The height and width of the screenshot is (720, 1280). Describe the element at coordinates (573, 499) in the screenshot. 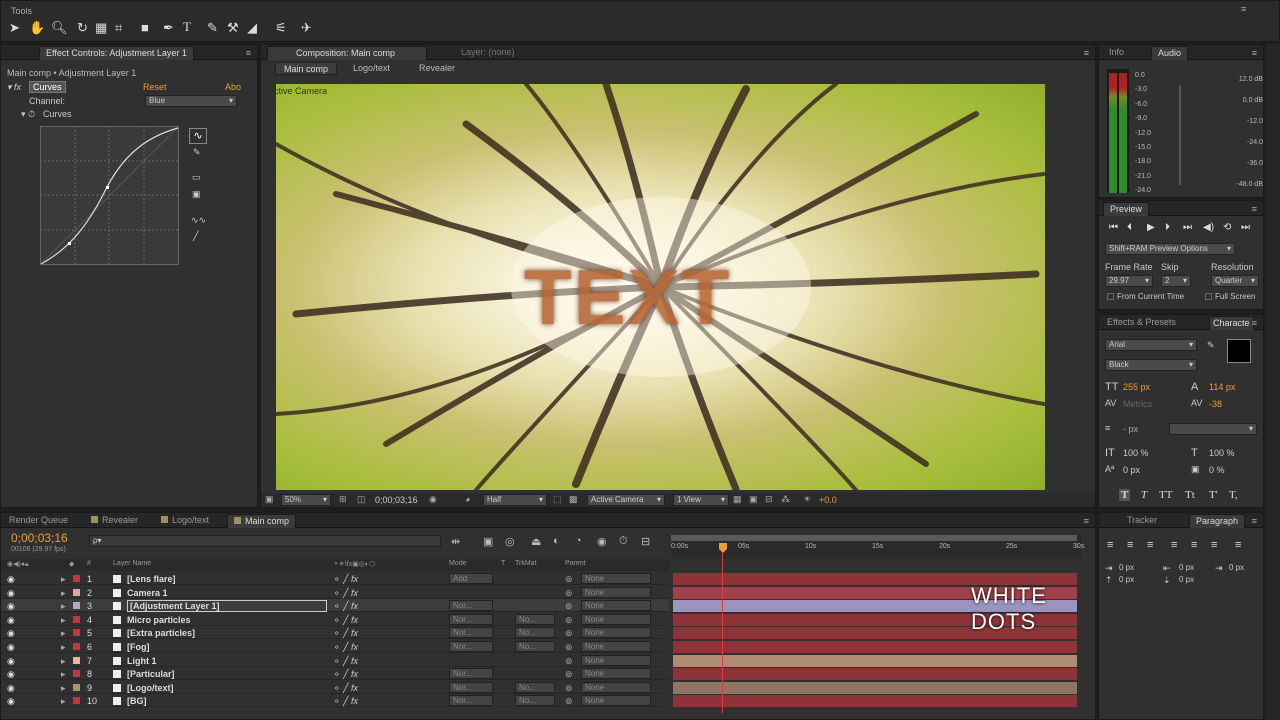

I see `transparency-grid-icon: ▩` at that location.